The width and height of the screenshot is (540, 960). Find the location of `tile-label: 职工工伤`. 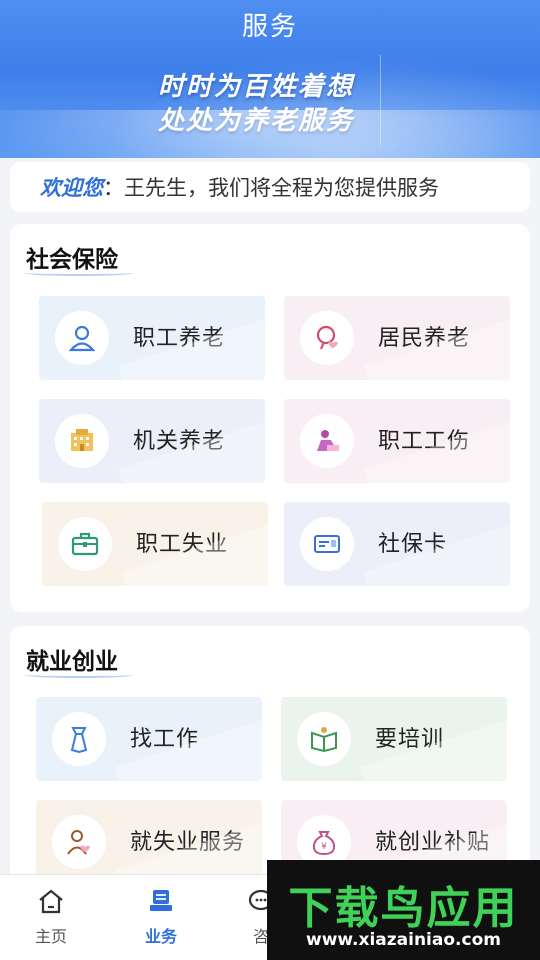

tile-label: 职工工伤 is located at coordinates (424, 441).